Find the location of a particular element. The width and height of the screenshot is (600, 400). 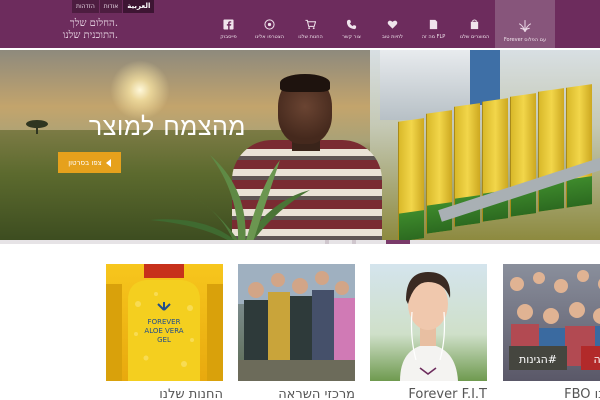

nav-item-products: המוצרים שלנו is located at coordinates (474, 24).